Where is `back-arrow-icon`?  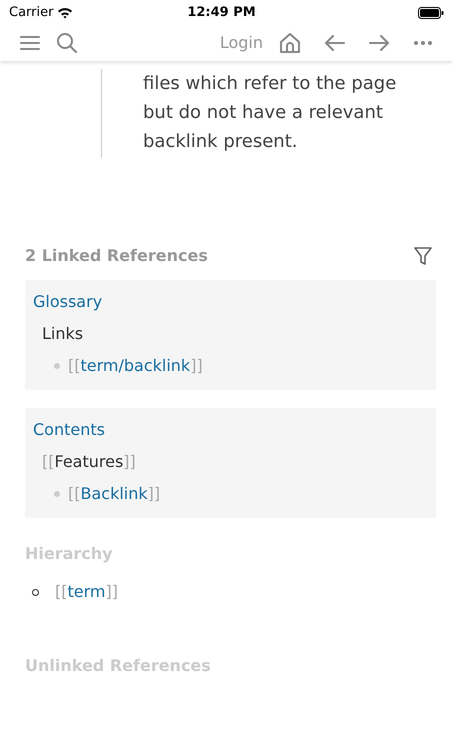
back-arrow-icon is located at coordinates (335, 43).